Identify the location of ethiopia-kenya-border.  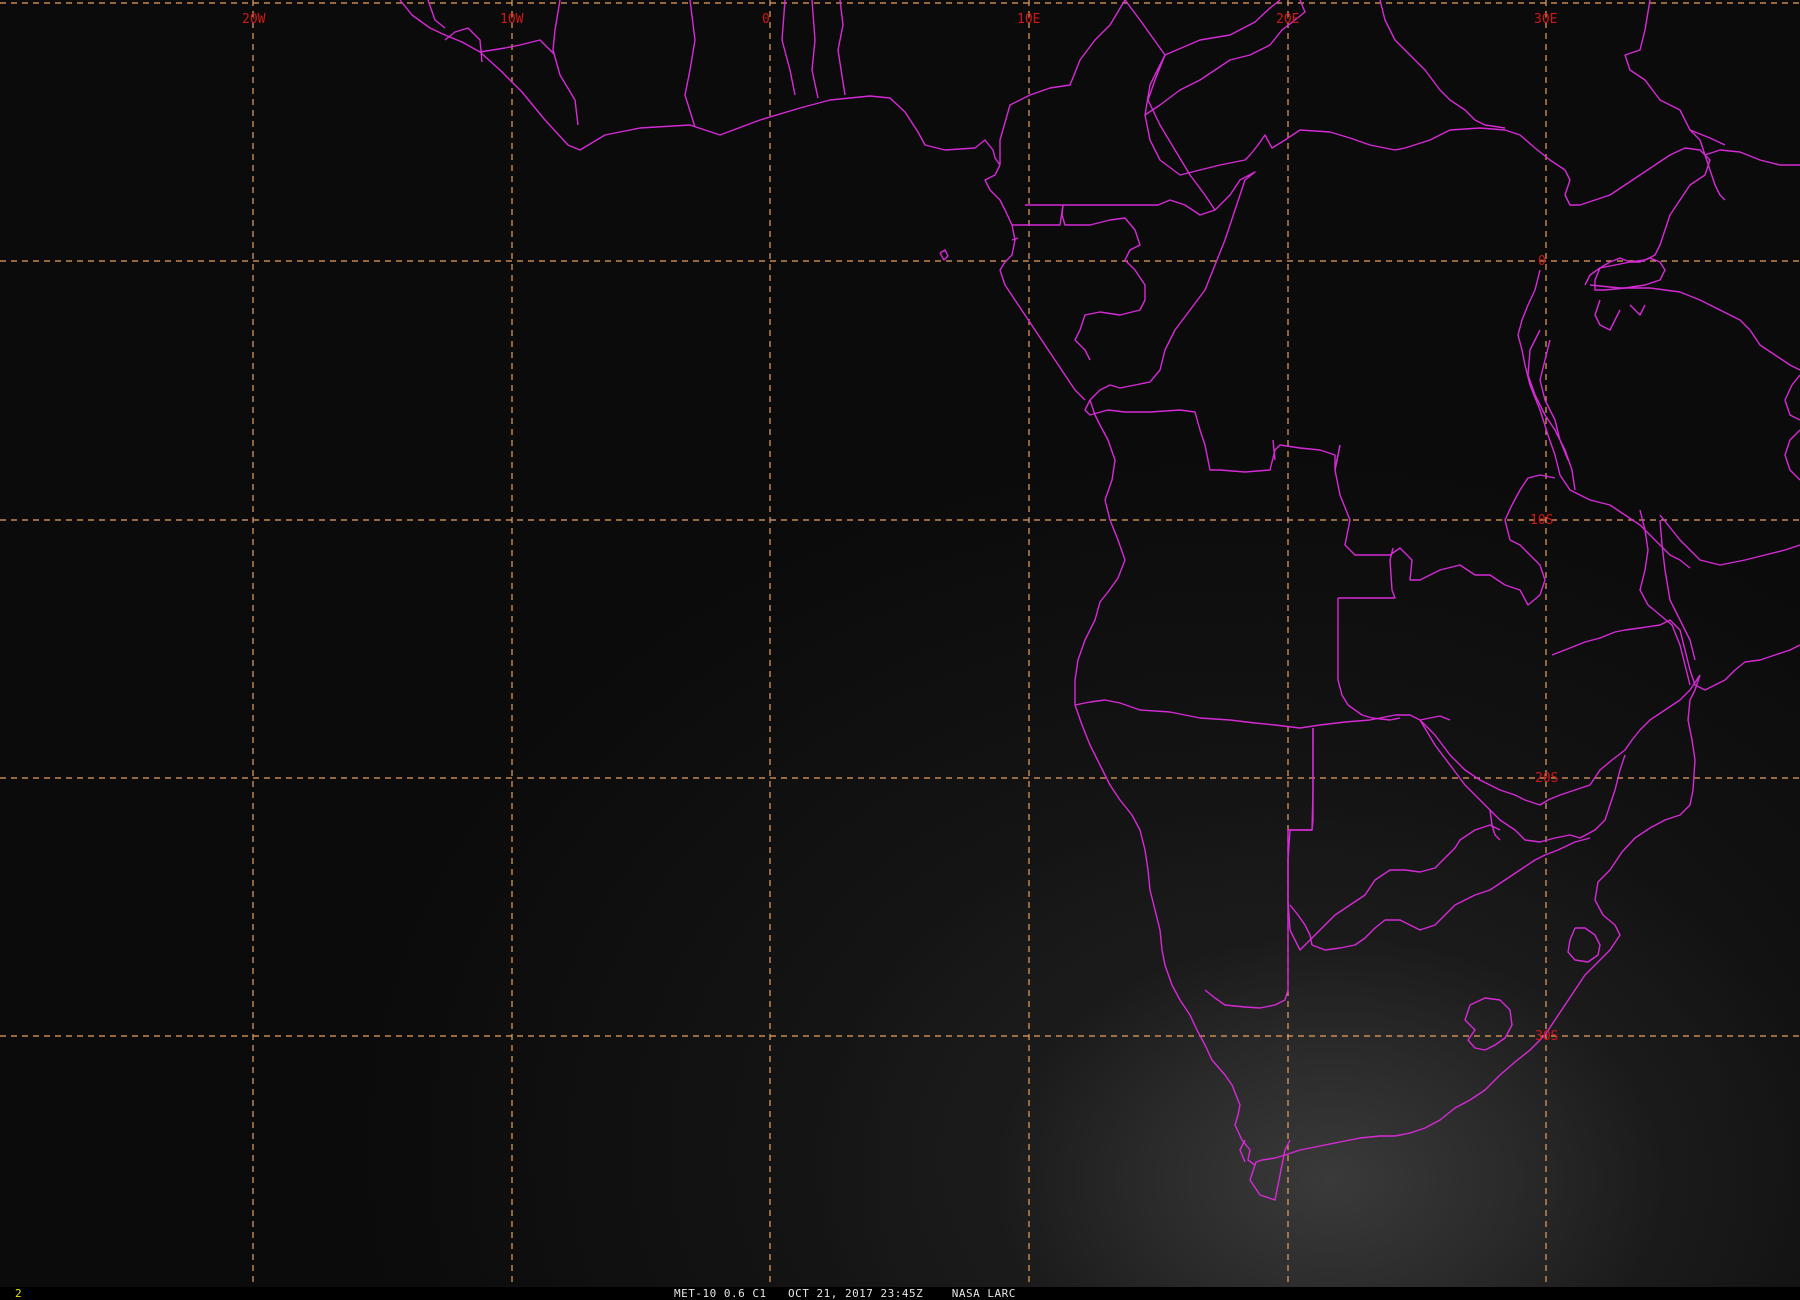
(1744, 165).